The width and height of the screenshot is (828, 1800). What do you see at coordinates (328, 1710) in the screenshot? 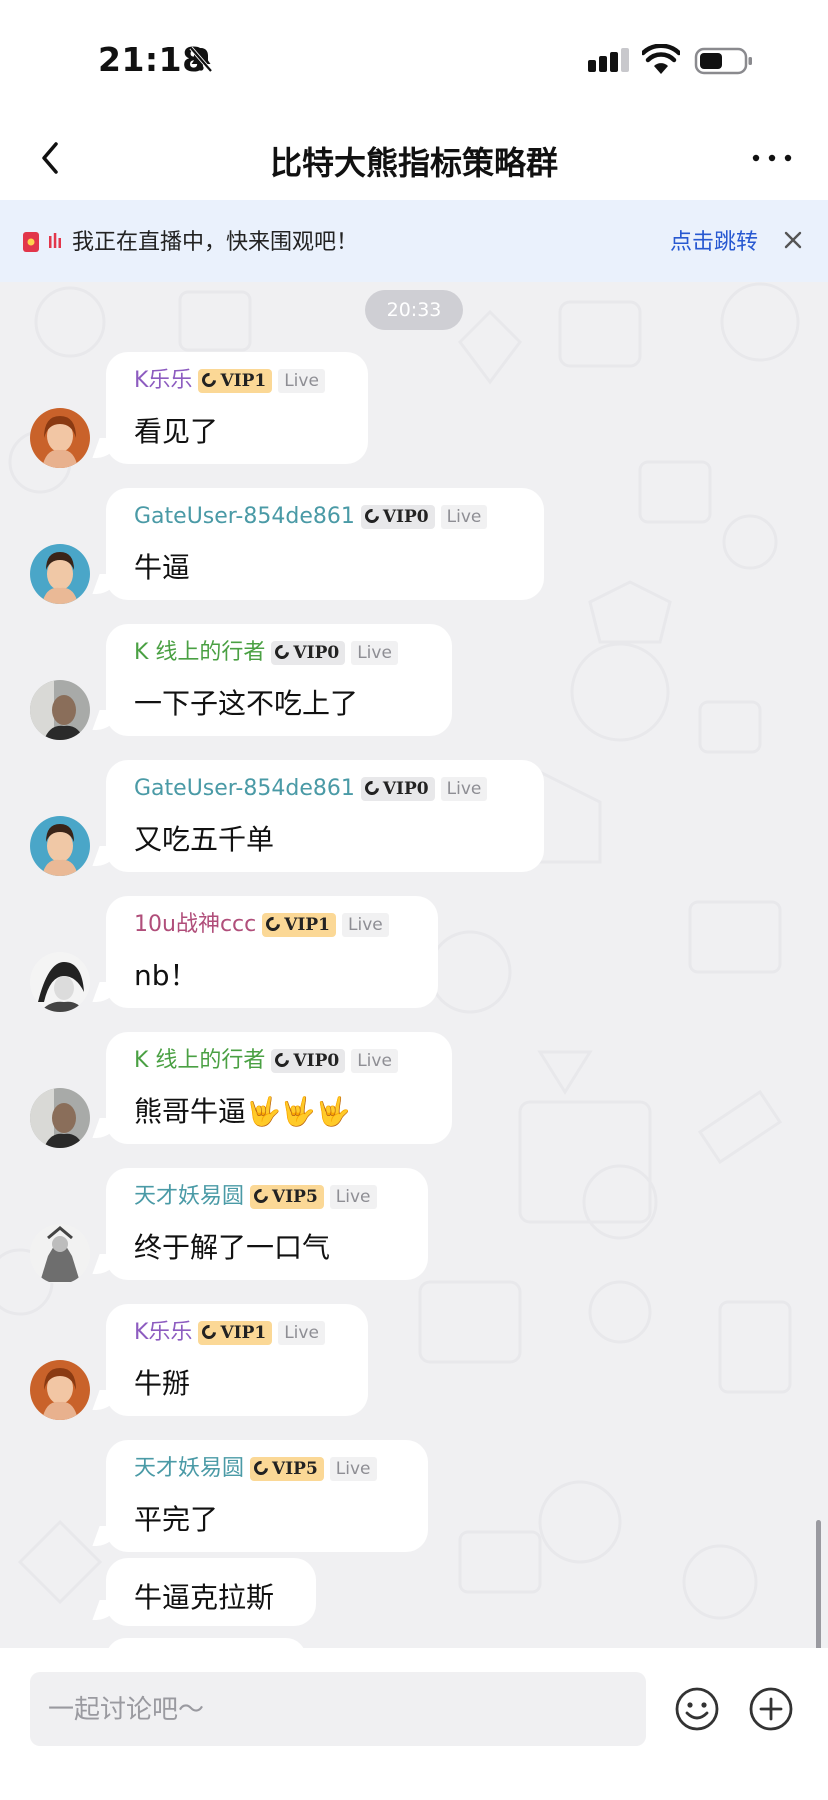
I see `message-input` at bounding box center [328, 1710].